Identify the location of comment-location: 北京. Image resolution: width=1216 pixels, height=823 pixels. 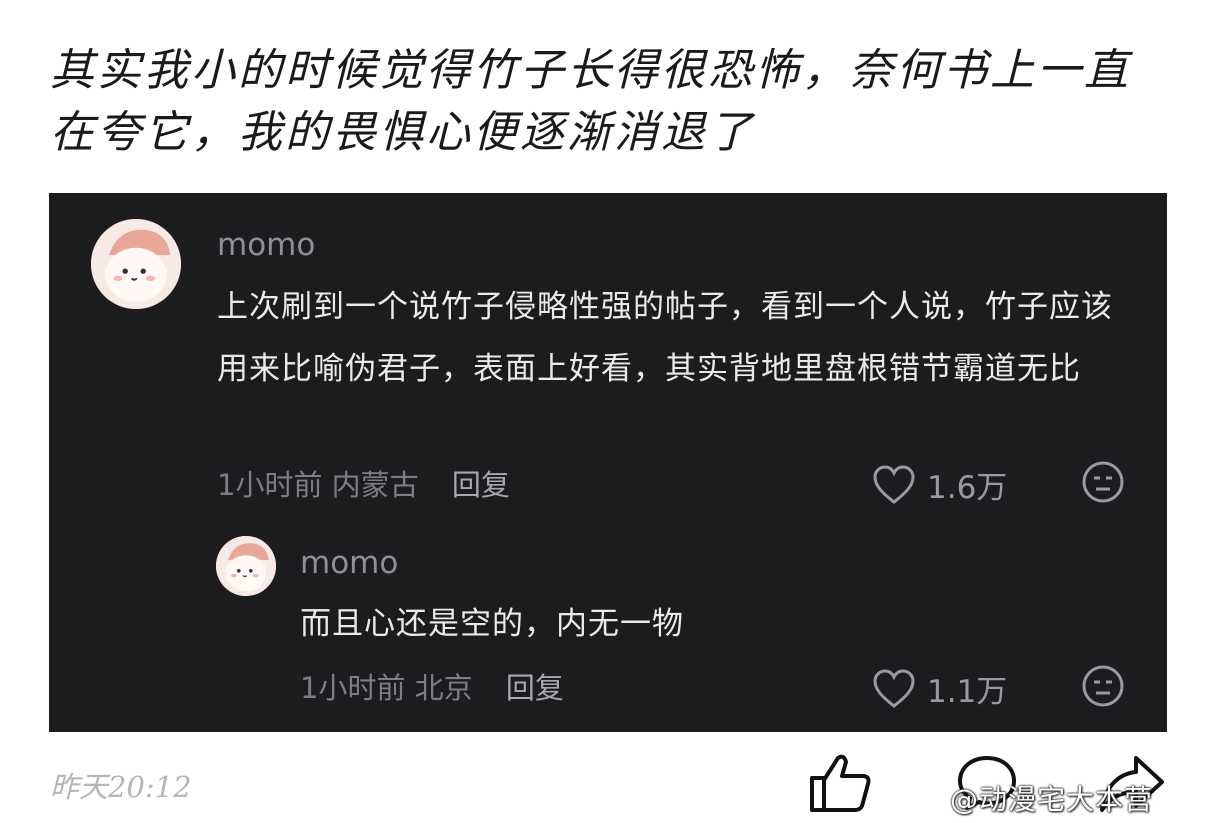
(443, 688).